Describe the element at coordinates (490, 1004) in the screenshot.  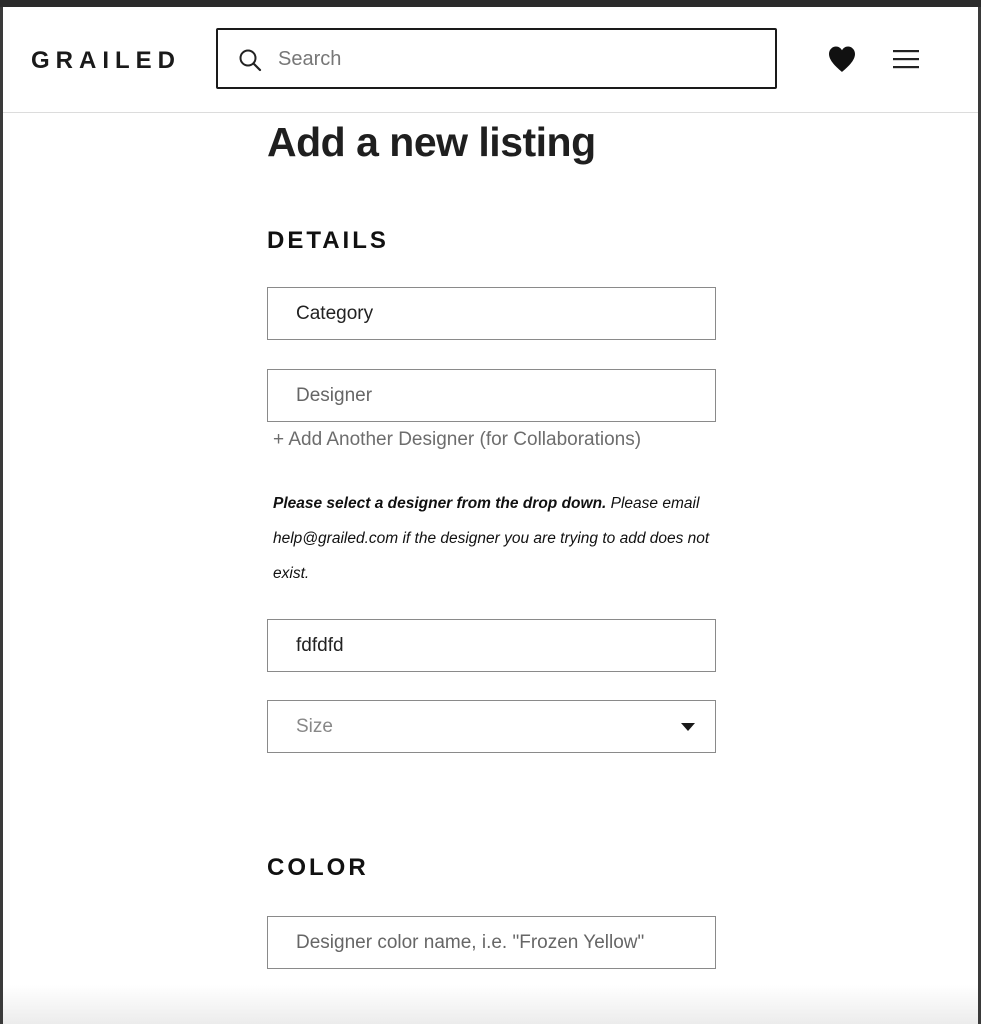
I see `bottom-fade` at that location.